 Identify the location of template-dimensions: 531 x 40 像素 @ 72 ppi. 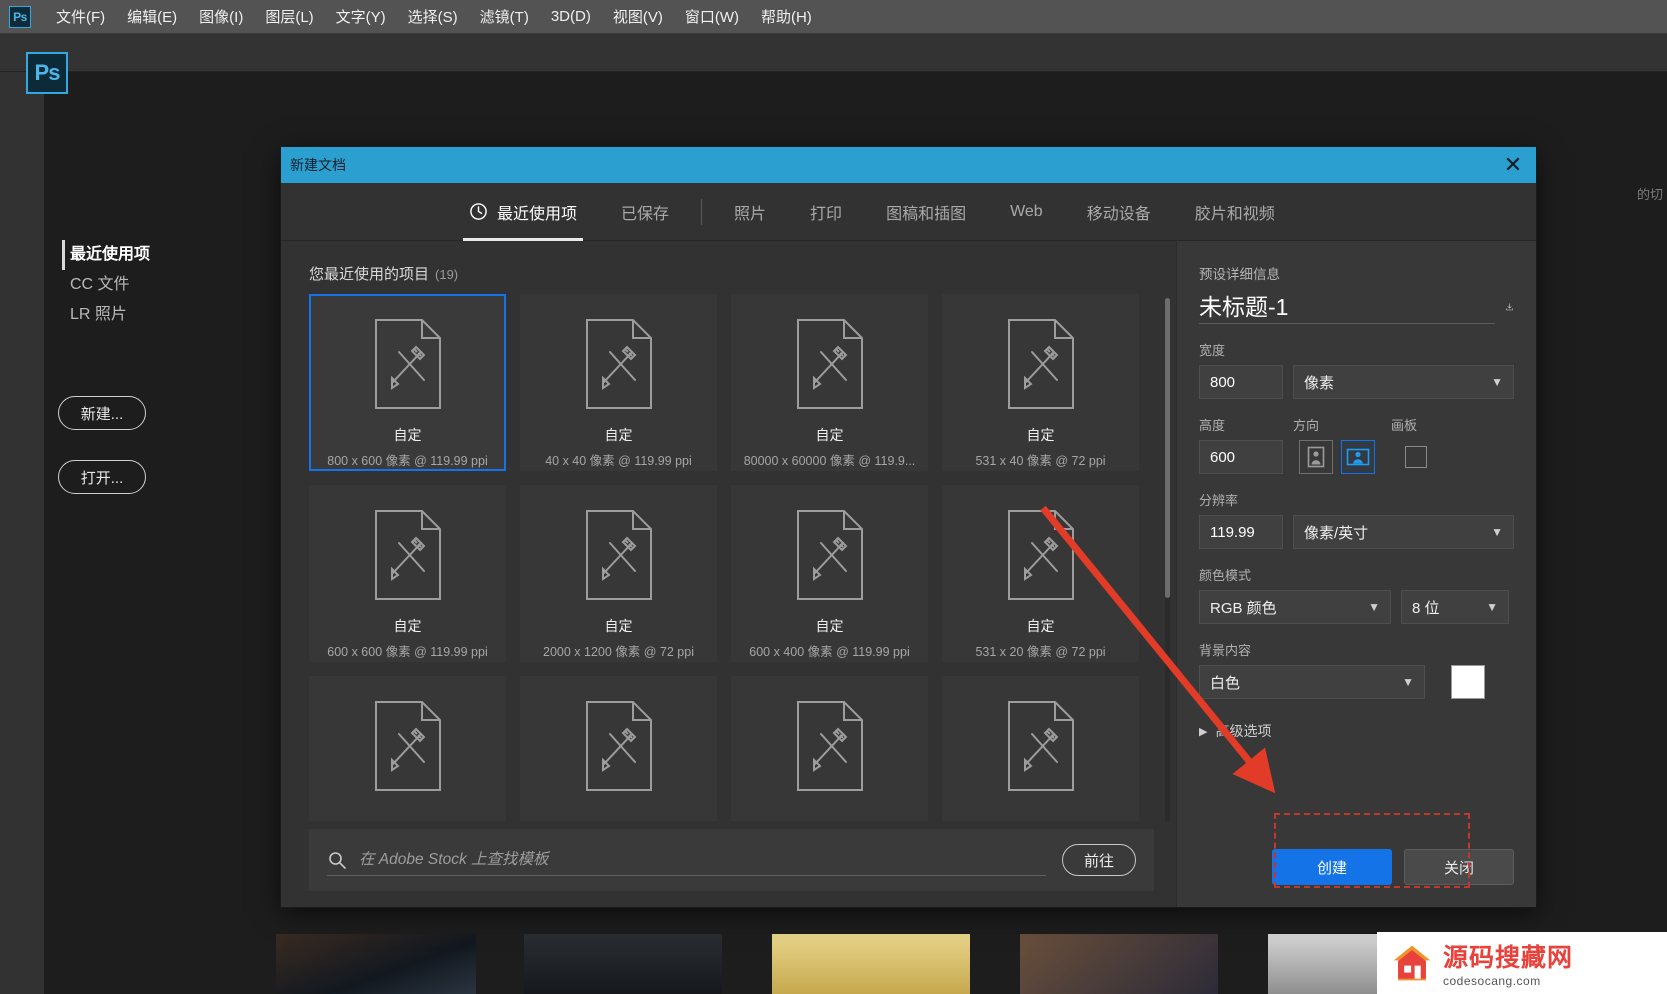
(1040, 461).